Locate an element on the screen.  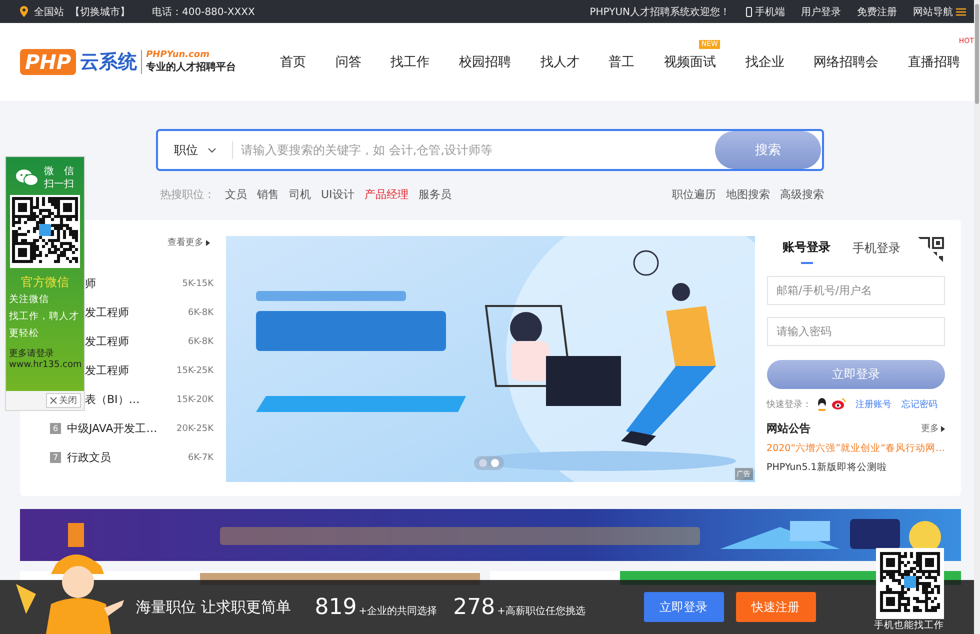
more-link: 查看更多 is located at coordinates (189, 242).